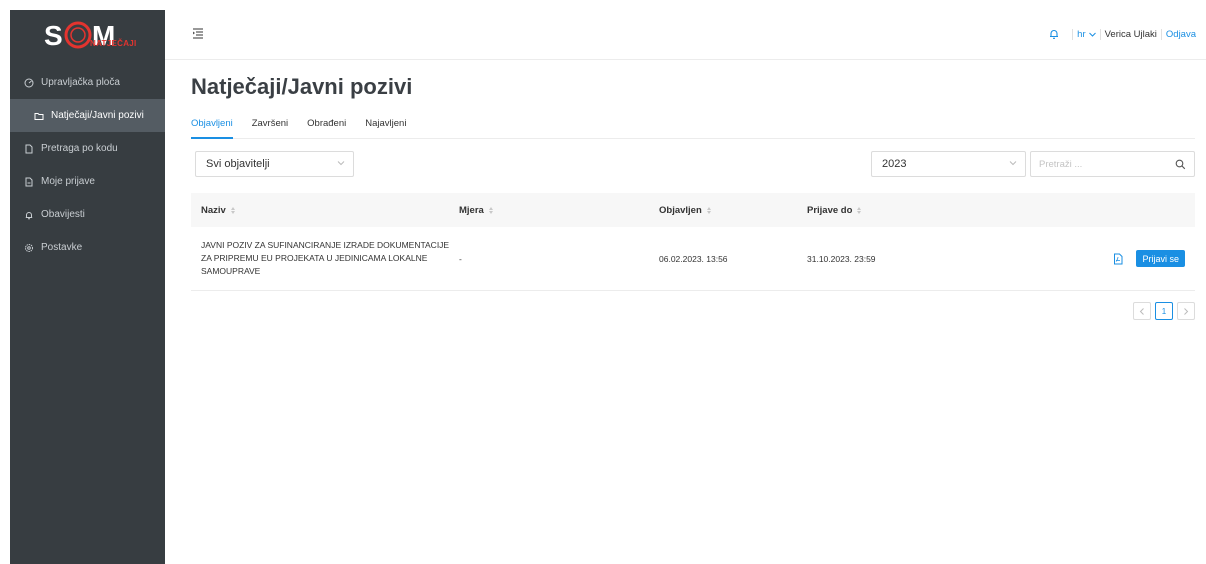 The image size is (1206, 564). I want to click on chevron-left-icon, so click(1141, 311).